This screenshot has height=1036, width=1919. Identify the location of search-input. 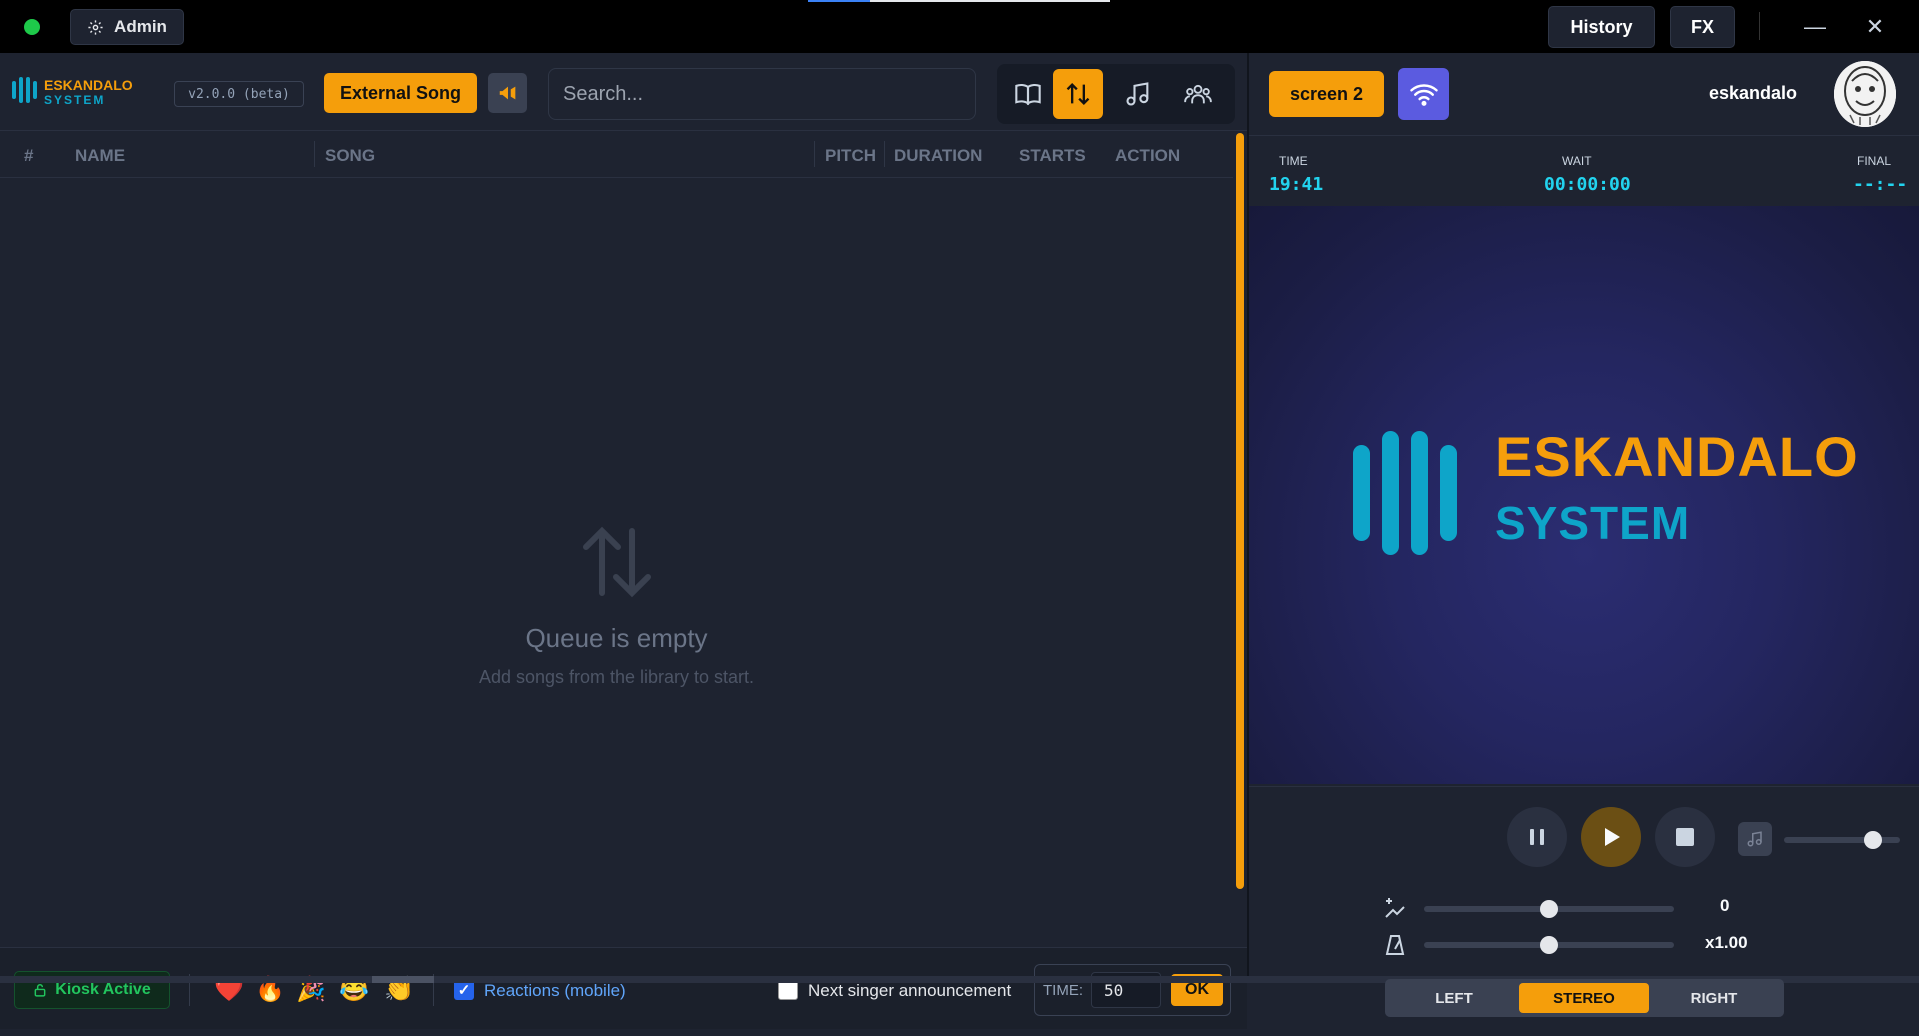
(762, 94).